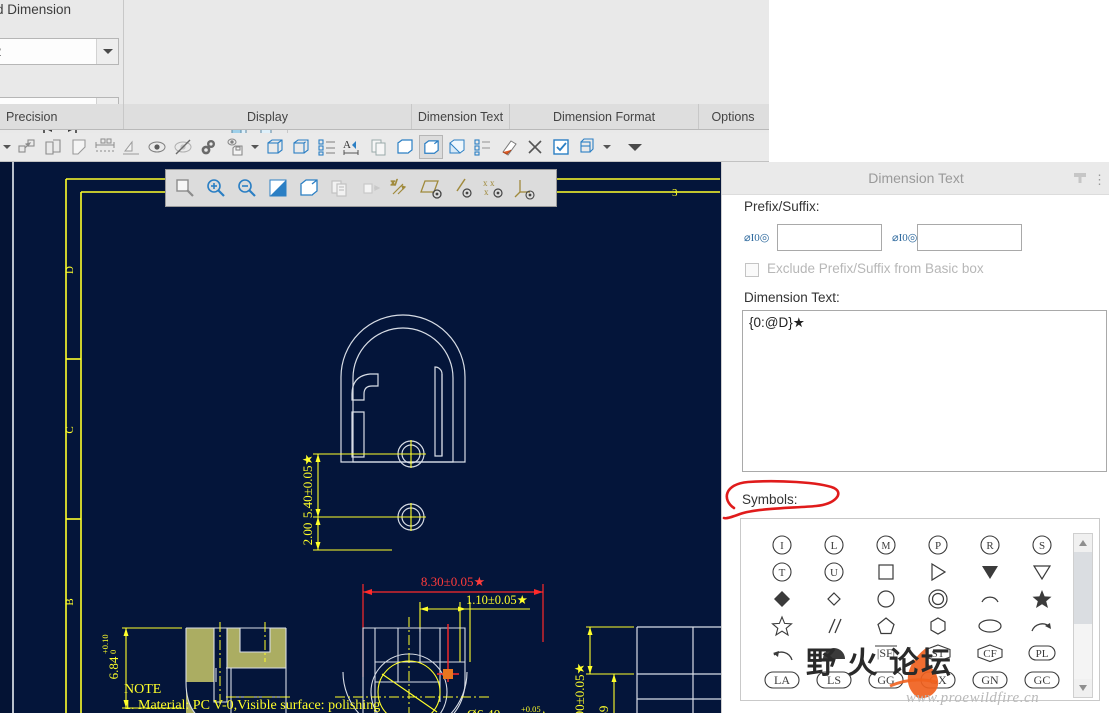 This screenshot has width=1109, height=713. Describe the element at coordinates (777, 322) in the screenshot. I see `dimension-text-value: {0:@D}★` at that location.